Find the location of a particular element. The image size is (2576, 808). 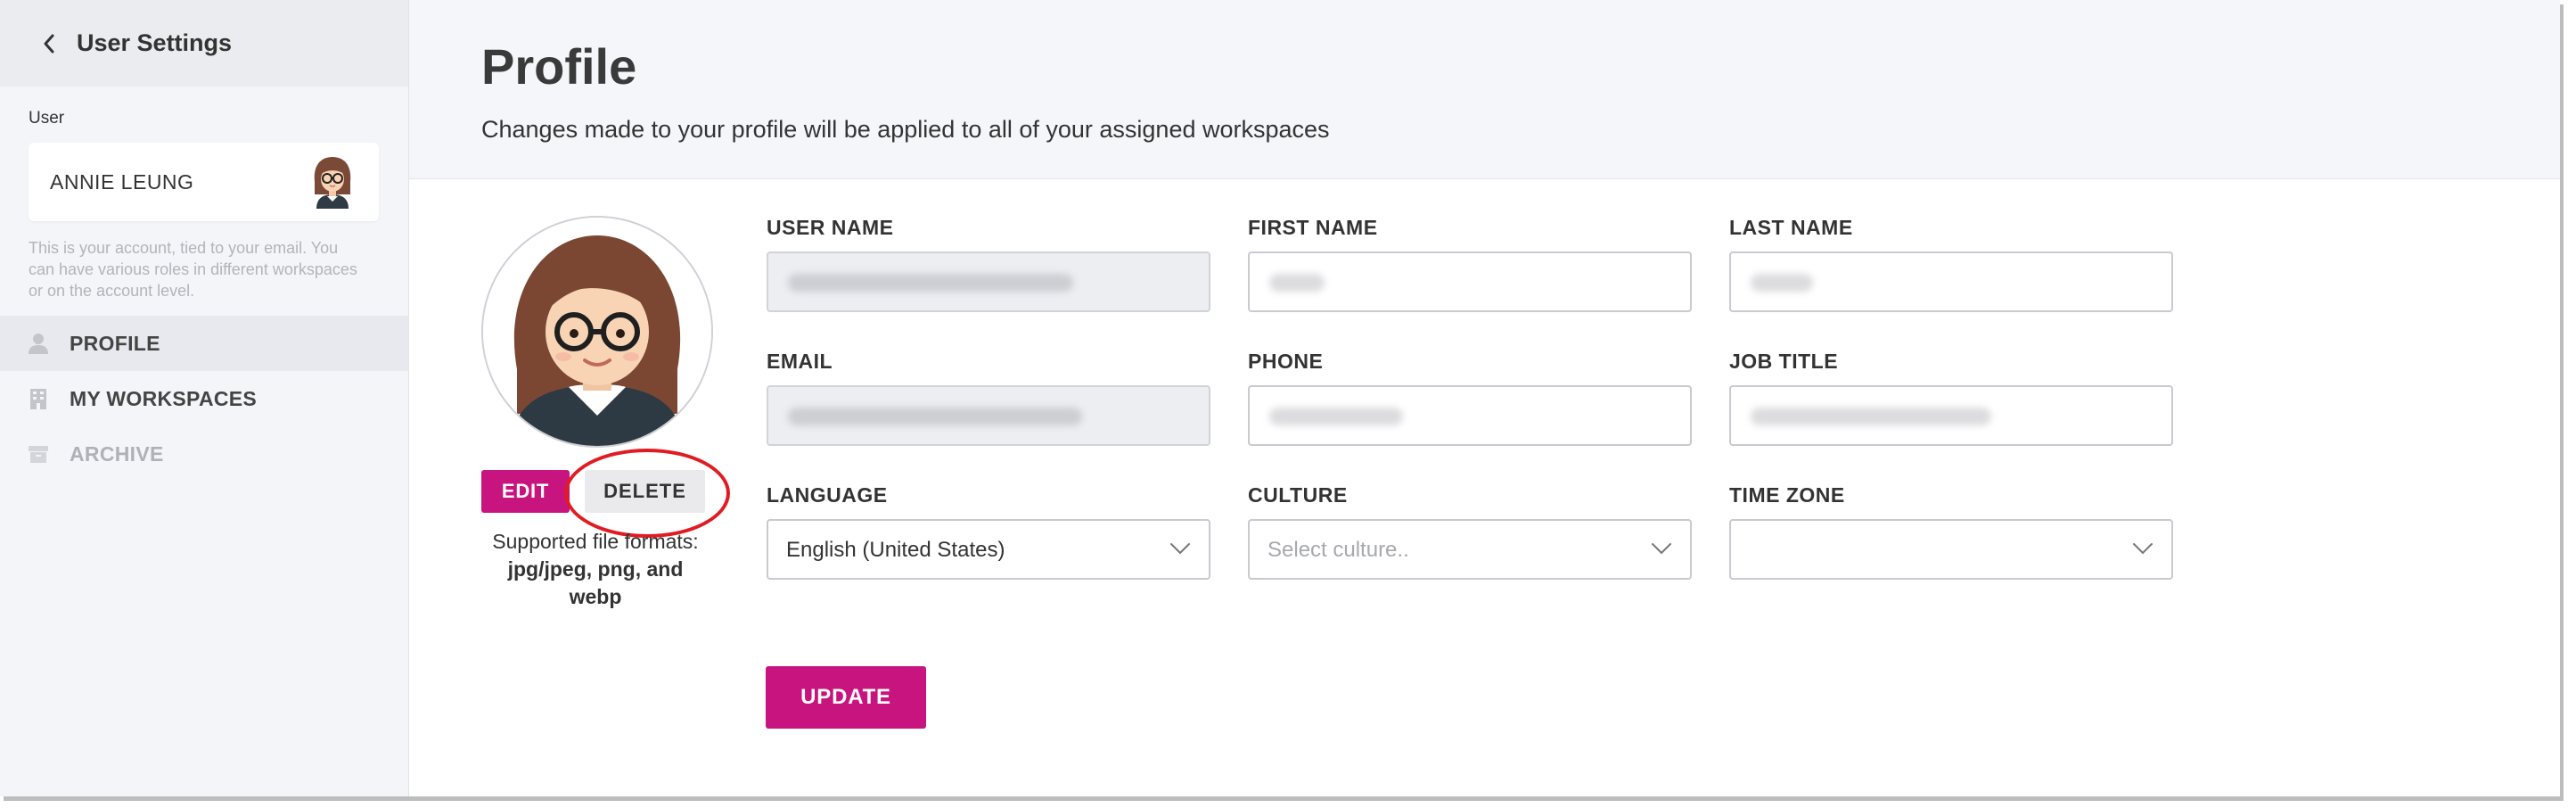

language-select: English (United States) is located at coordinates (988, 550).